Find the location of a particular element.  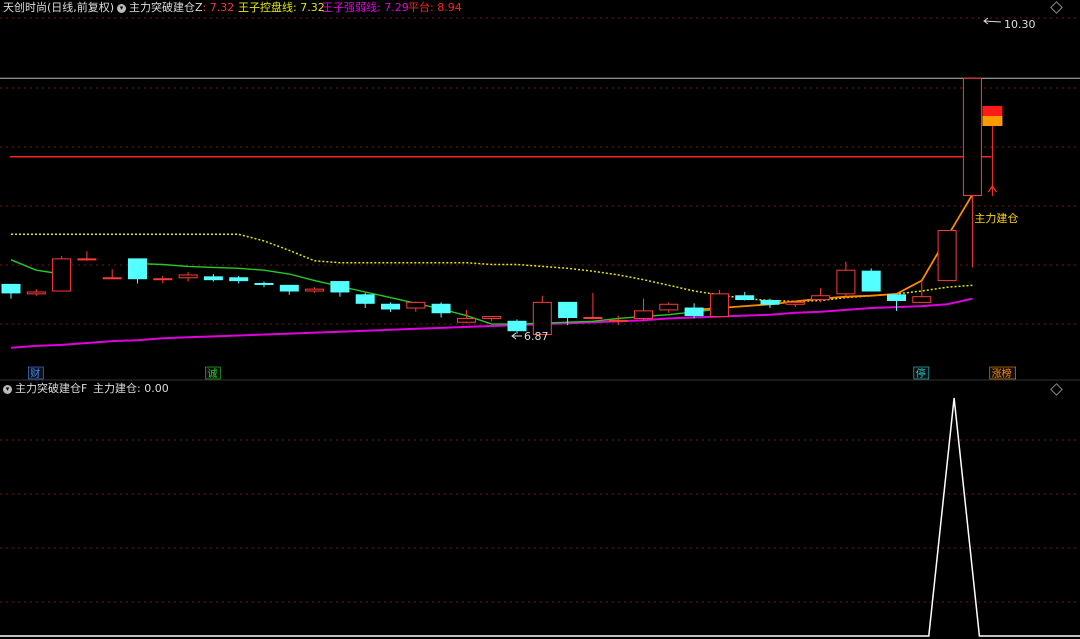

event-marker: 诚 is located at coordinates (212, 374).